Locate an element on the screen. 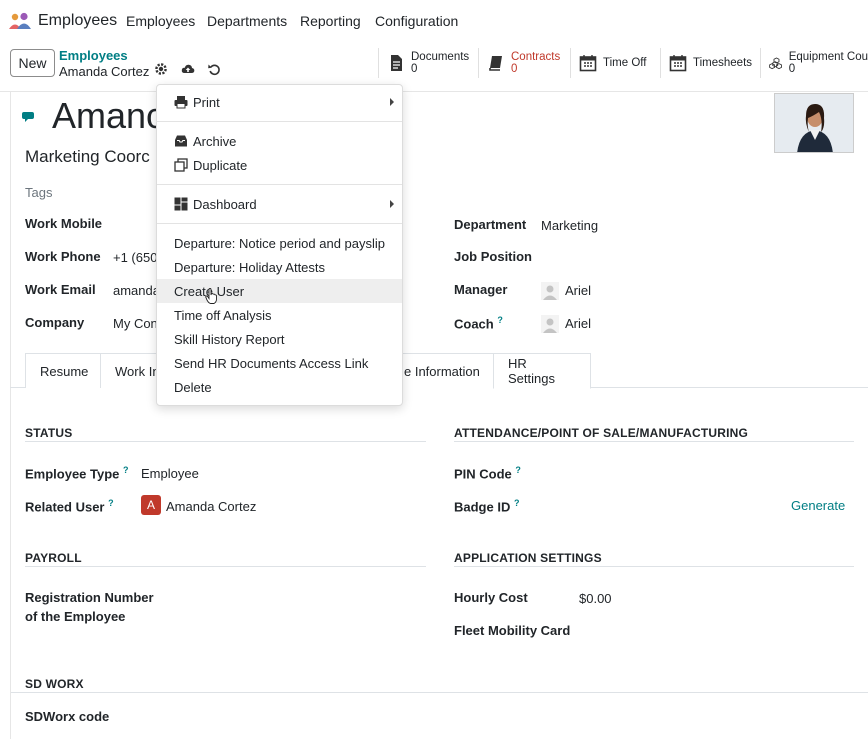 The image size is (868, 739). menu-configuration: Configuration is located at coordinates (416, 21).